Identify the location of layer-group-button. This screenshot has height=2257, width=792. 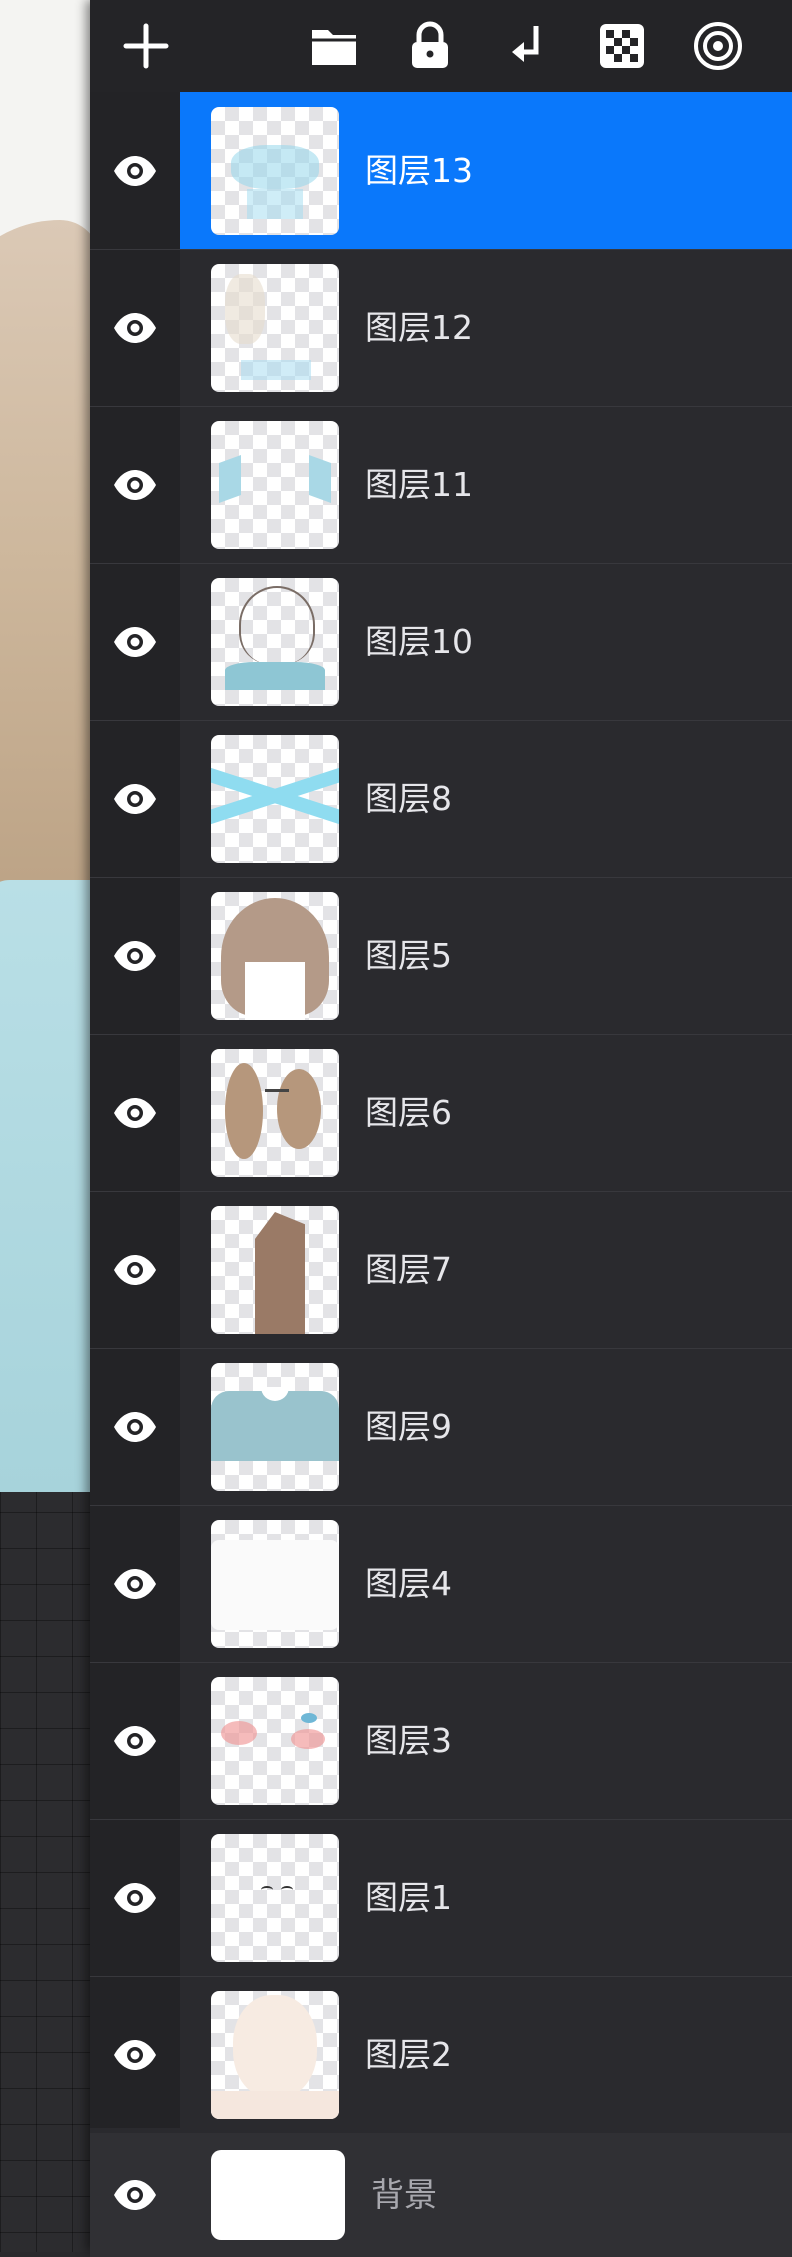
(334, 46).